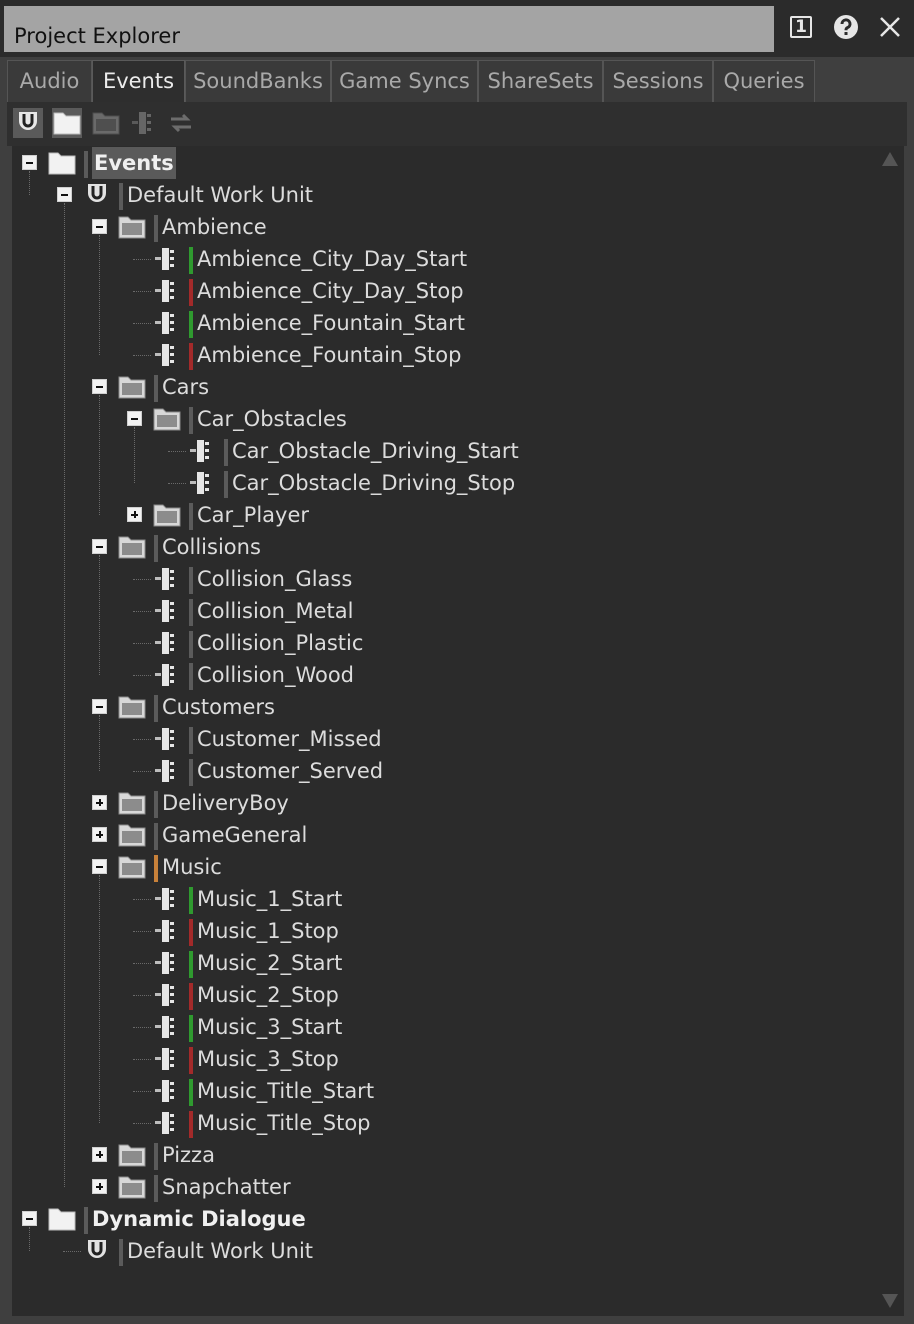 The width and height of the screenshot is (914, 1324). I want to click on tree-folder-item: Music, so click(442, 867).